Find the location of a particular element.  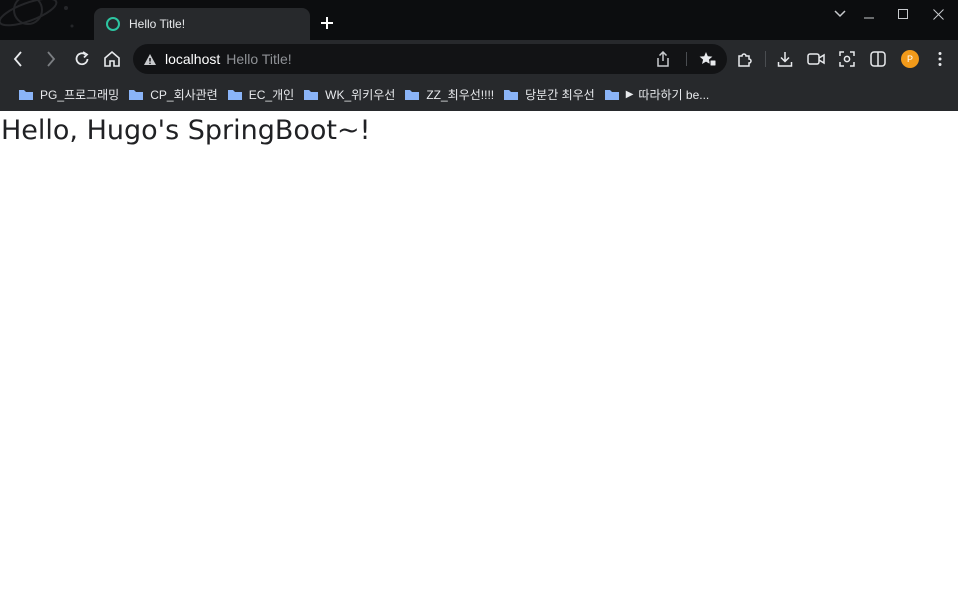

sidebar-button is located at coordinates (878, 59).